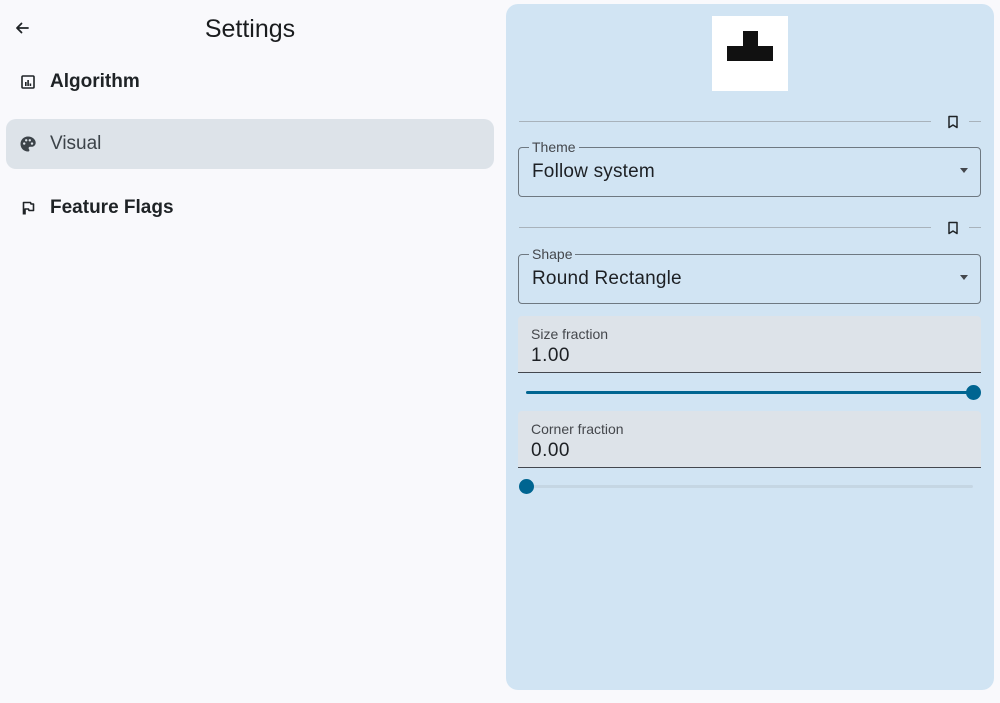  I want to click on slider-active-track, so click(749, 392).